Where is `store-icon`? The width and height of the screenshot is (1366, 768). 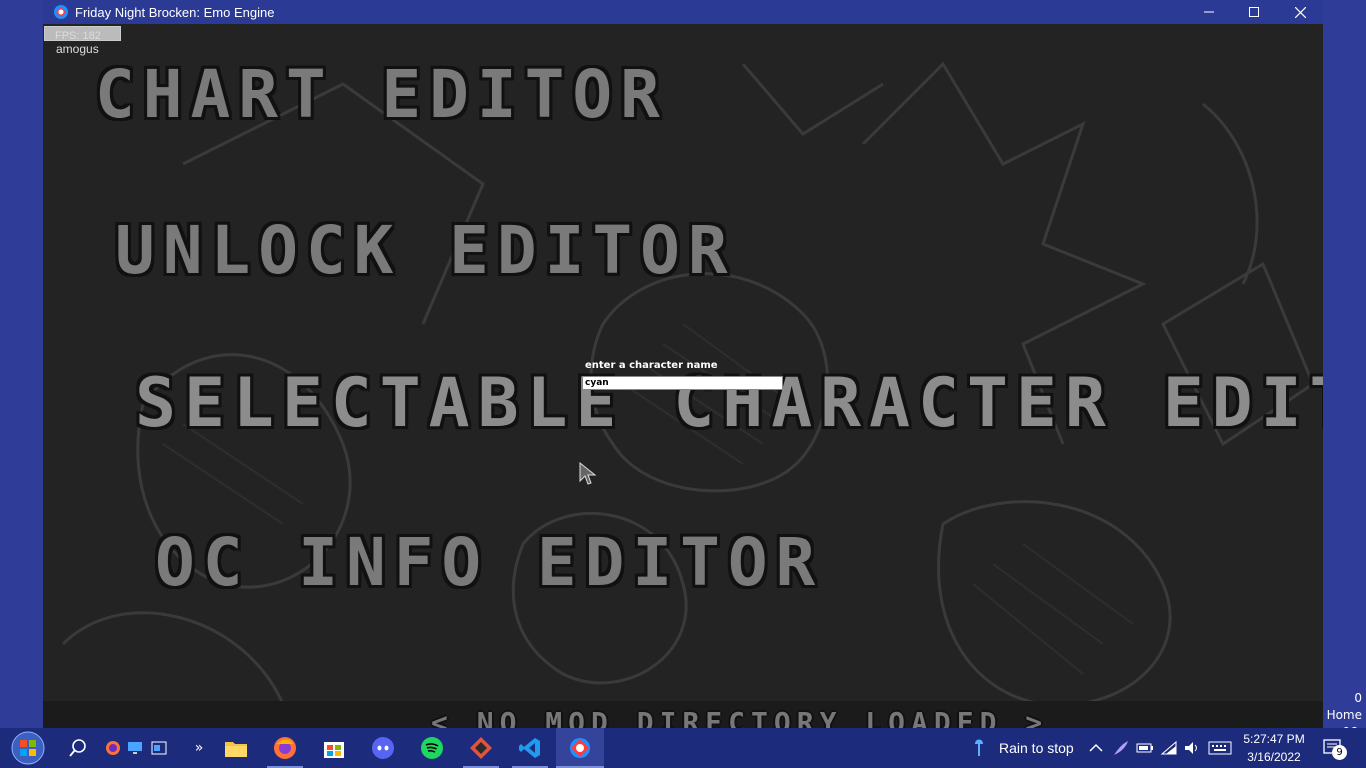
store-icon is located at coordinates (334, 750).